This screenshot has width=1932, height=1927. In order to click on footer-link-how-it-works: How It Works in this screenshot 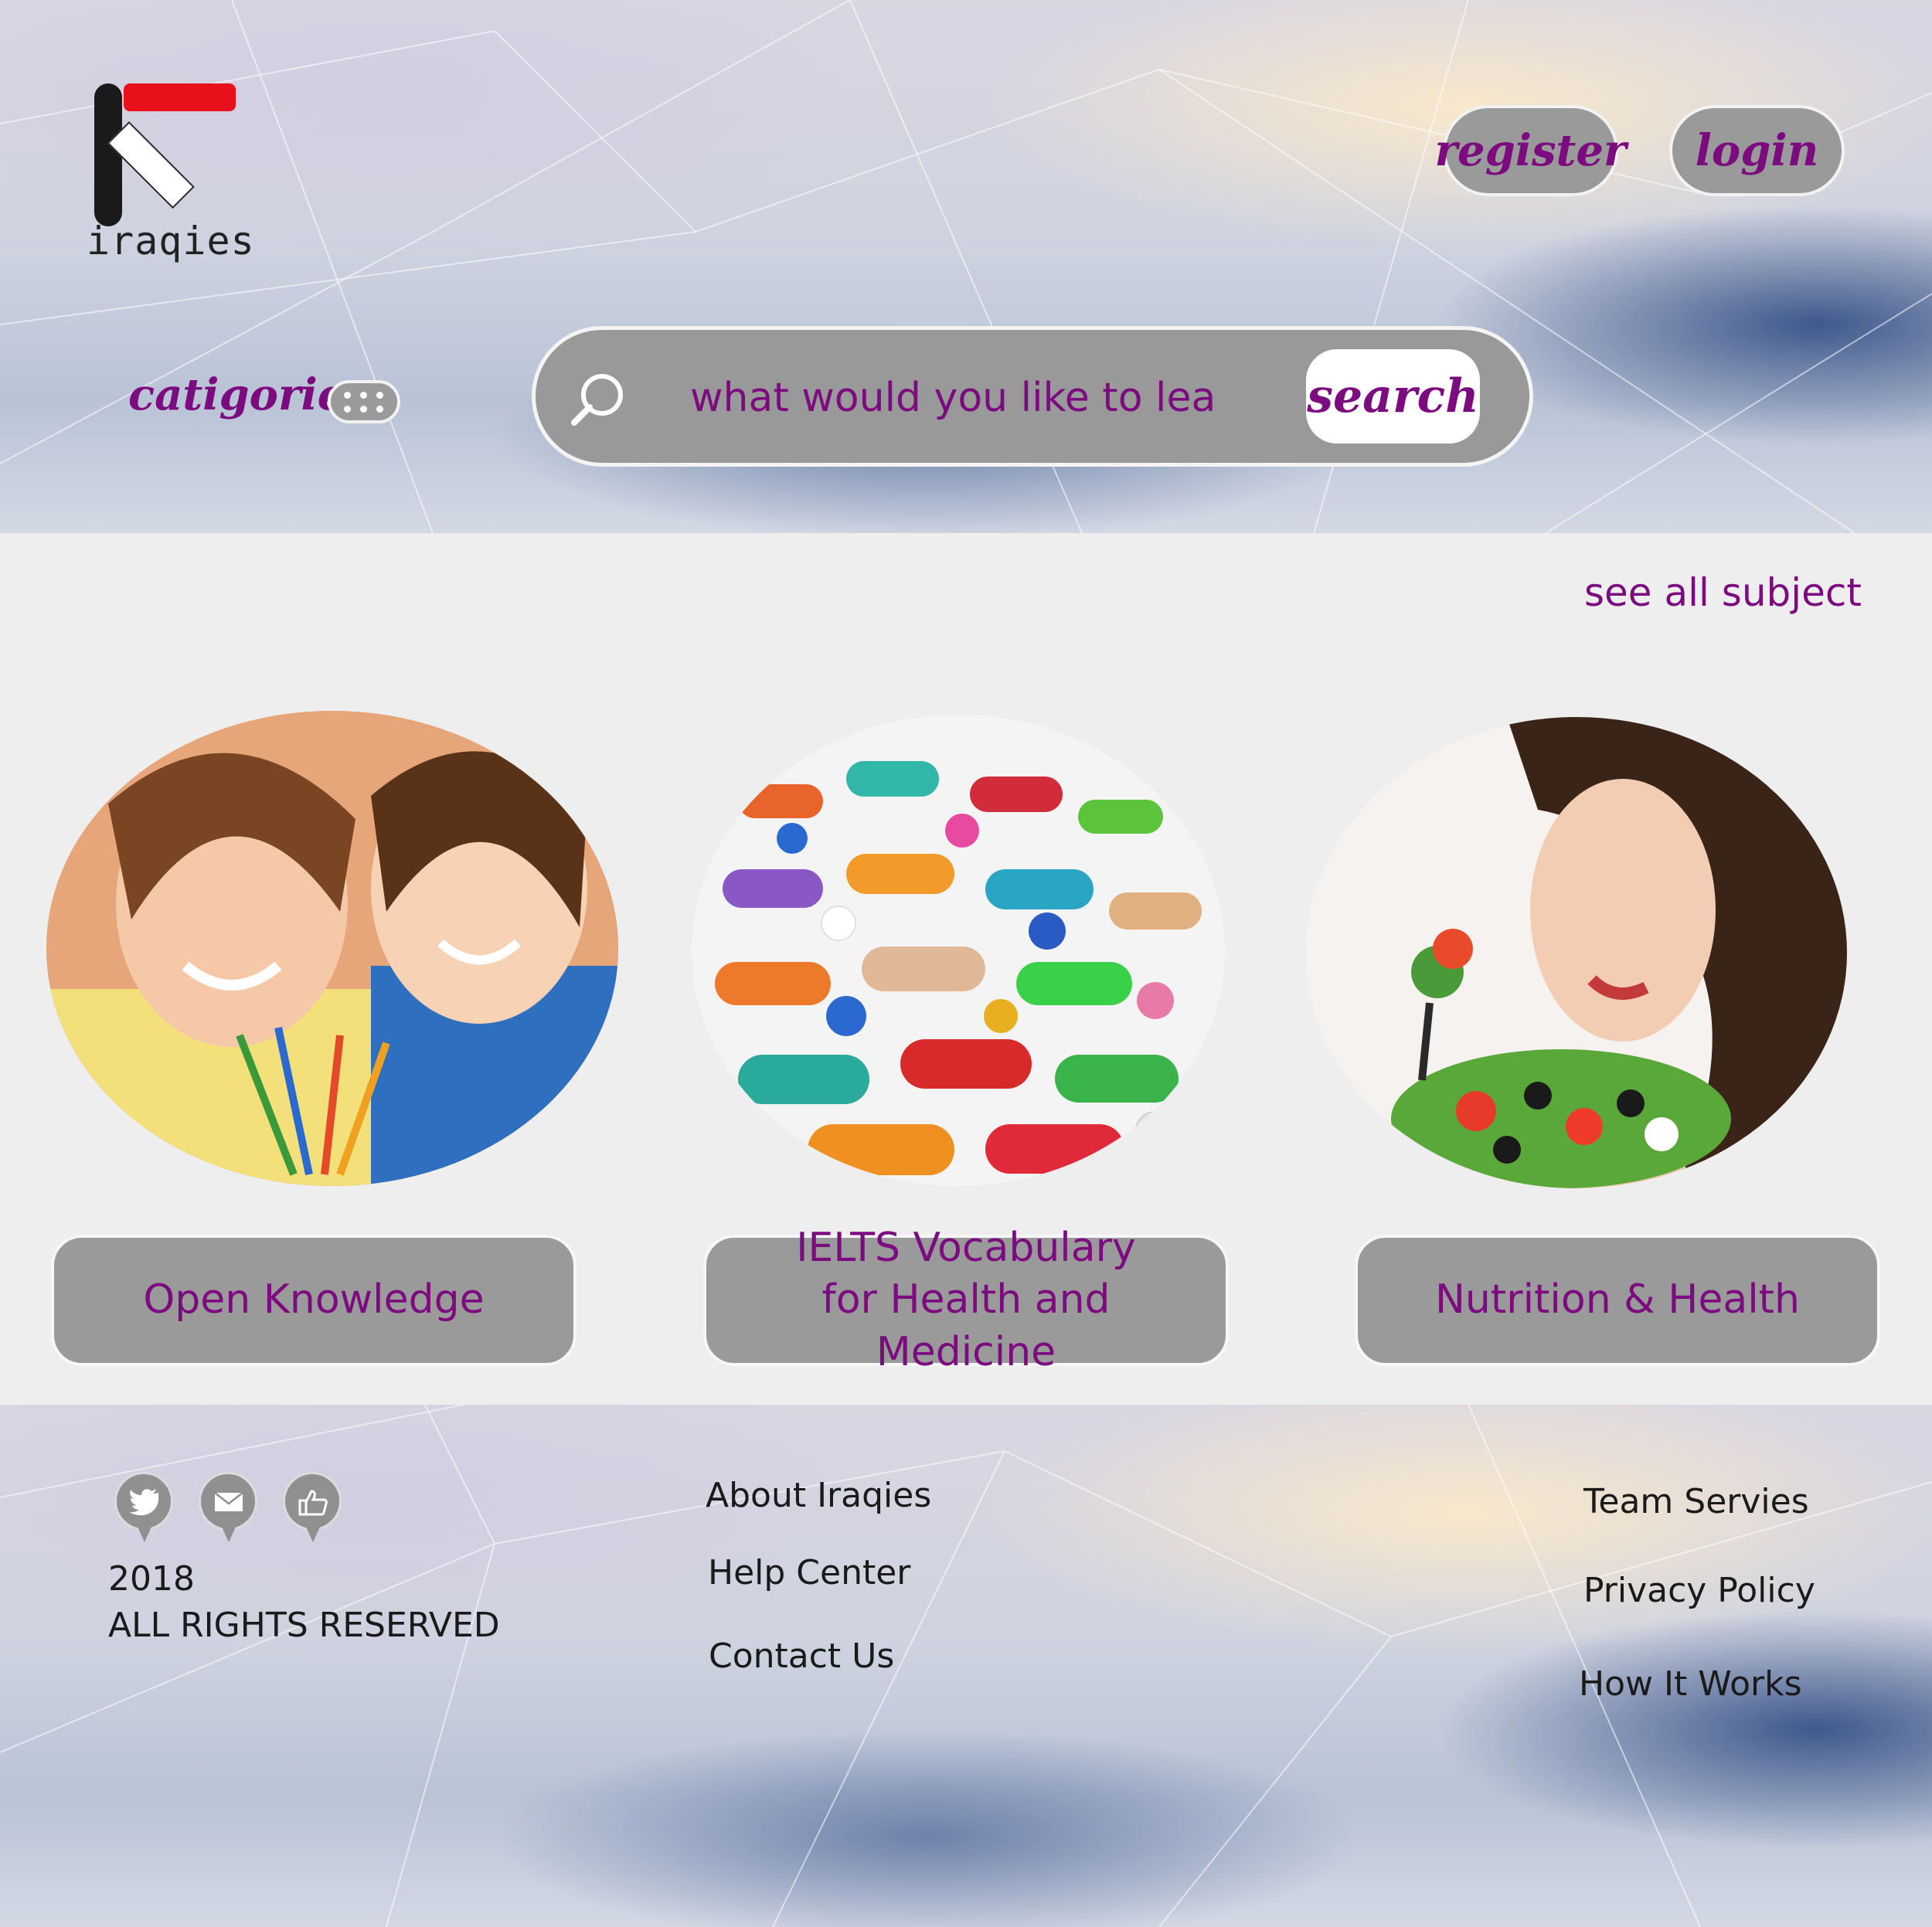, I will do `click(1690, 1684)`.